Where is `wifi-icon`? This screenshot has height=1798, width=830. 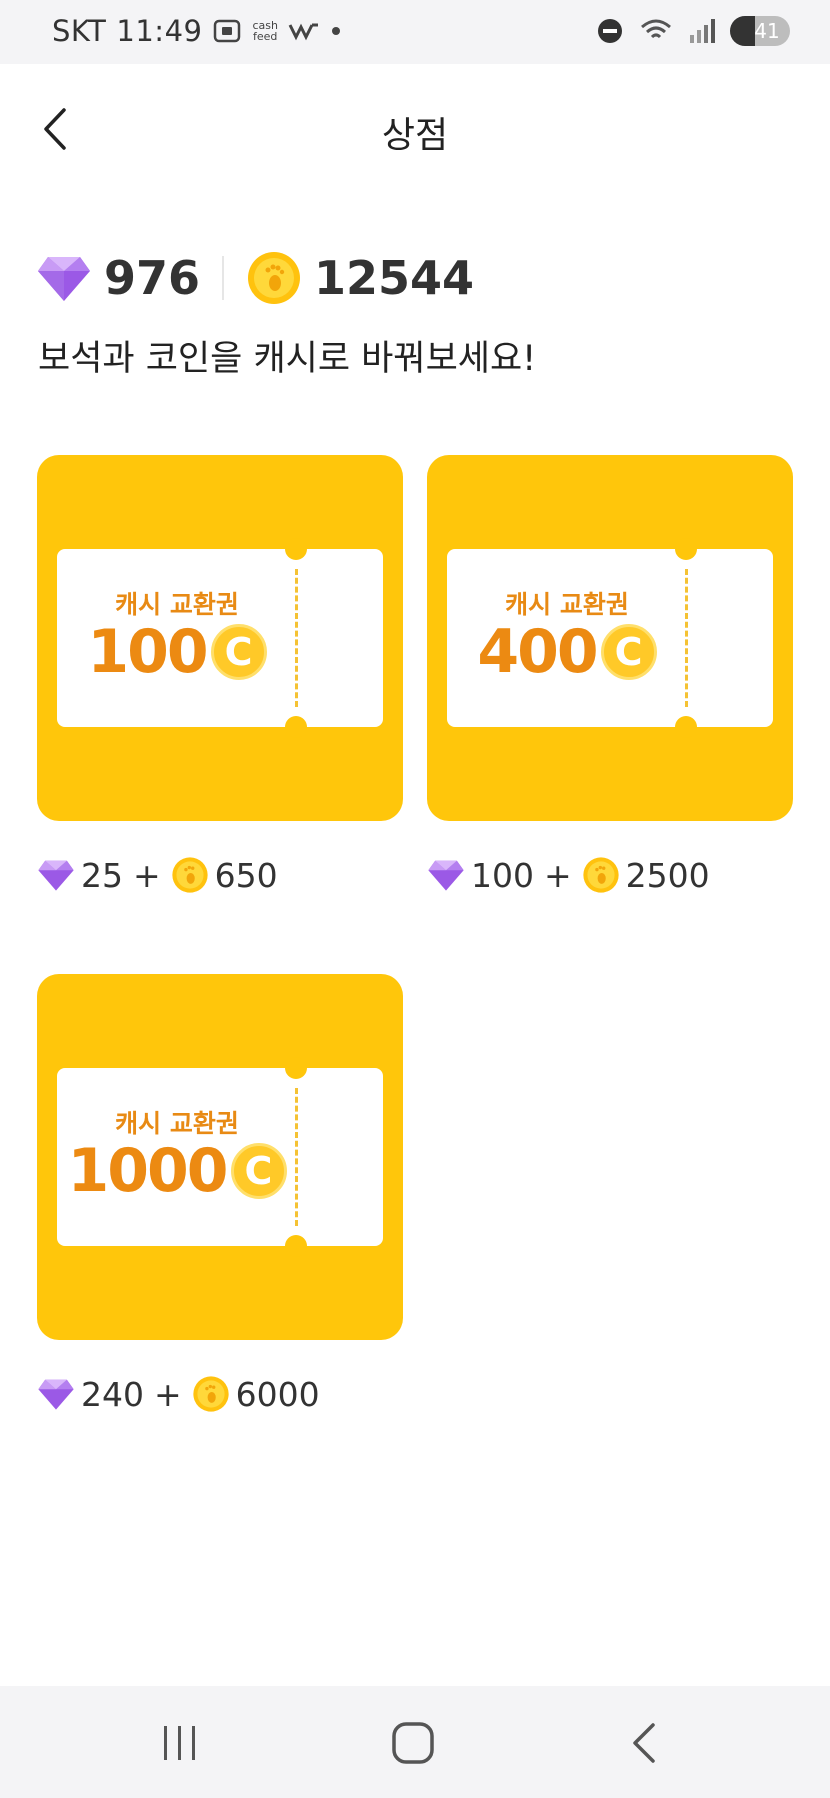 wifi-icon is located at coordinates (656, 29).